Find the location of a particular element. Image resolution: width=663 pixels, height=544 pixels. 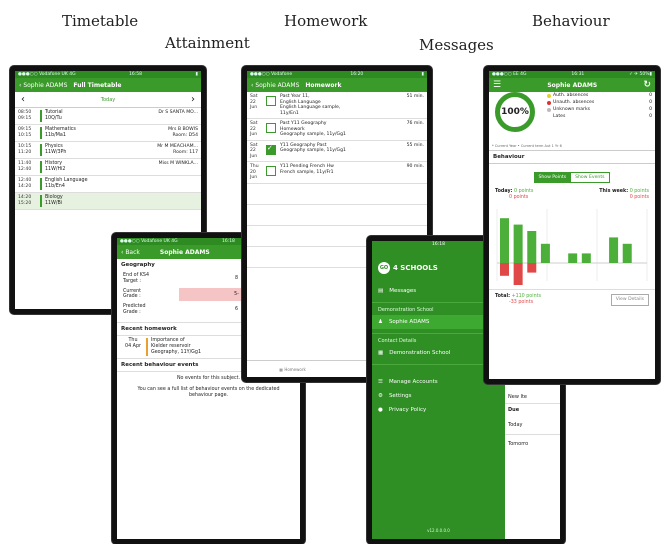

info-icon: ● is located at coordinates (380, 410).